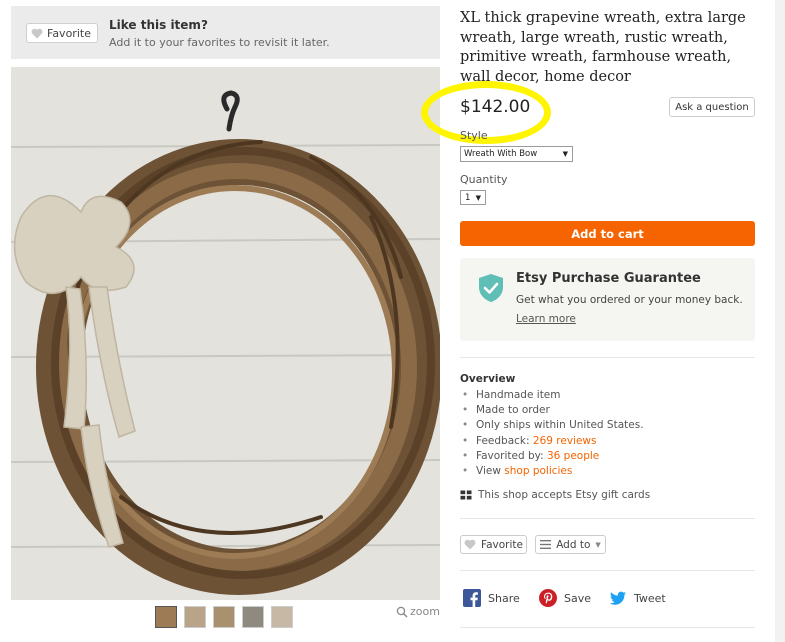 The image size is (785, 642). I want to click on favorite-banner-button-label: Favorite, so click(69, 33).